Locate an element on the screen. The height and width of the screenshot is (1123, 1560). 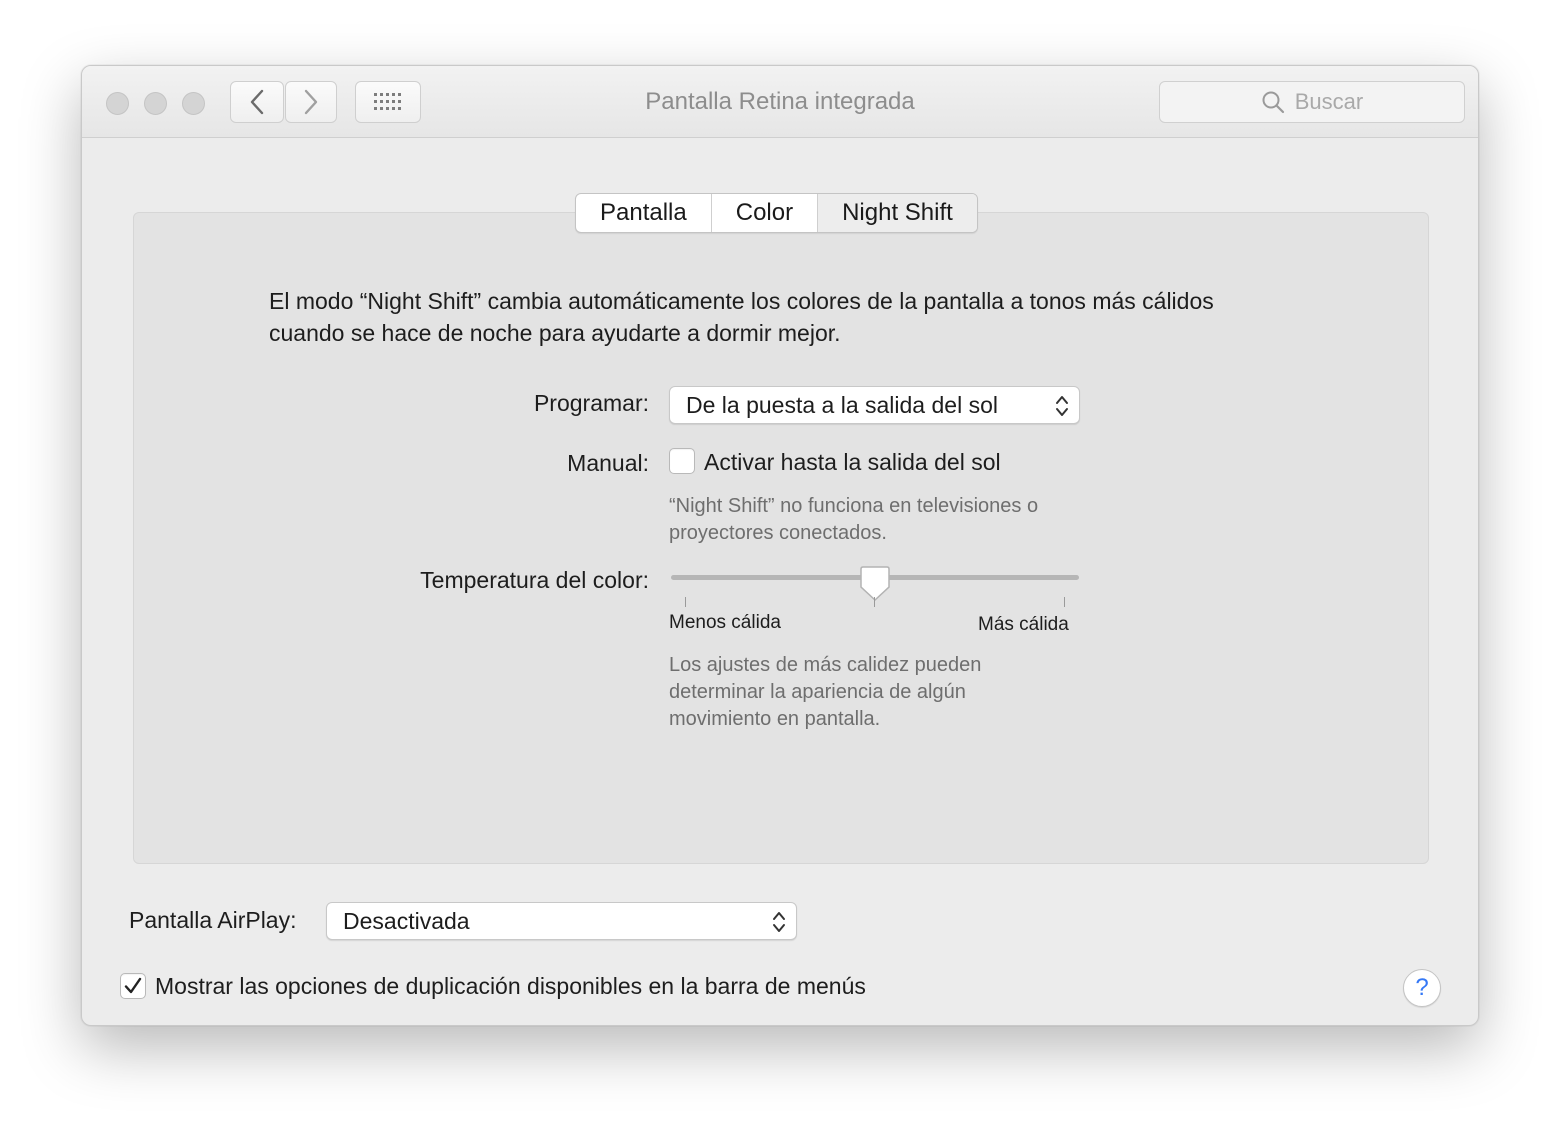
temperature-max-label: Más cálida is located at coordinates (1023, 624).